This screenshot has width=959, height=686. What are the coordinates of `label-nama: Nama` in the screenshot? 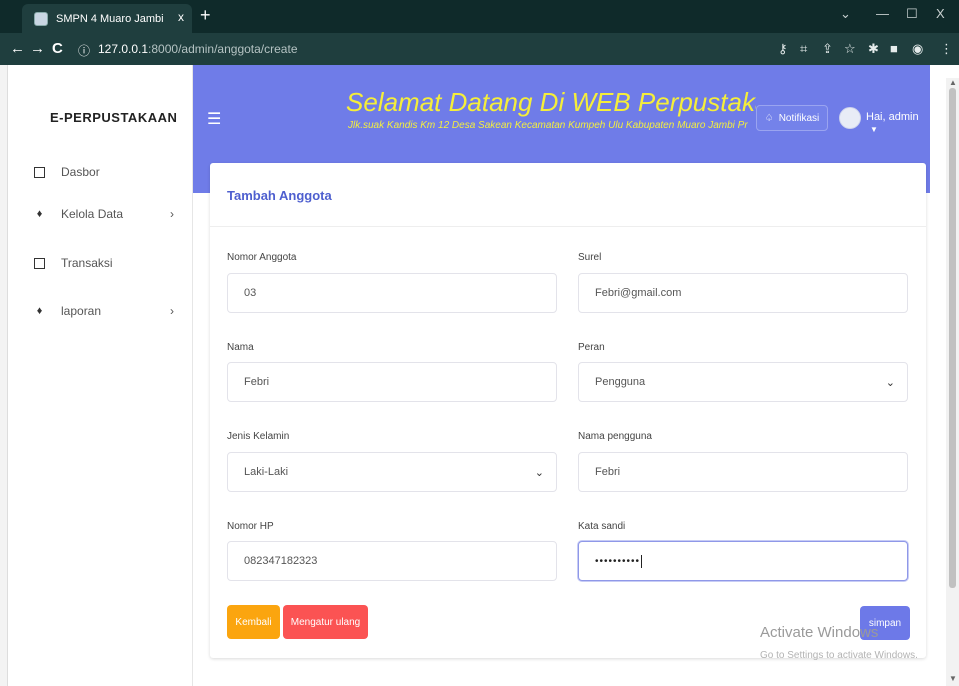 It's located at (240, 347).